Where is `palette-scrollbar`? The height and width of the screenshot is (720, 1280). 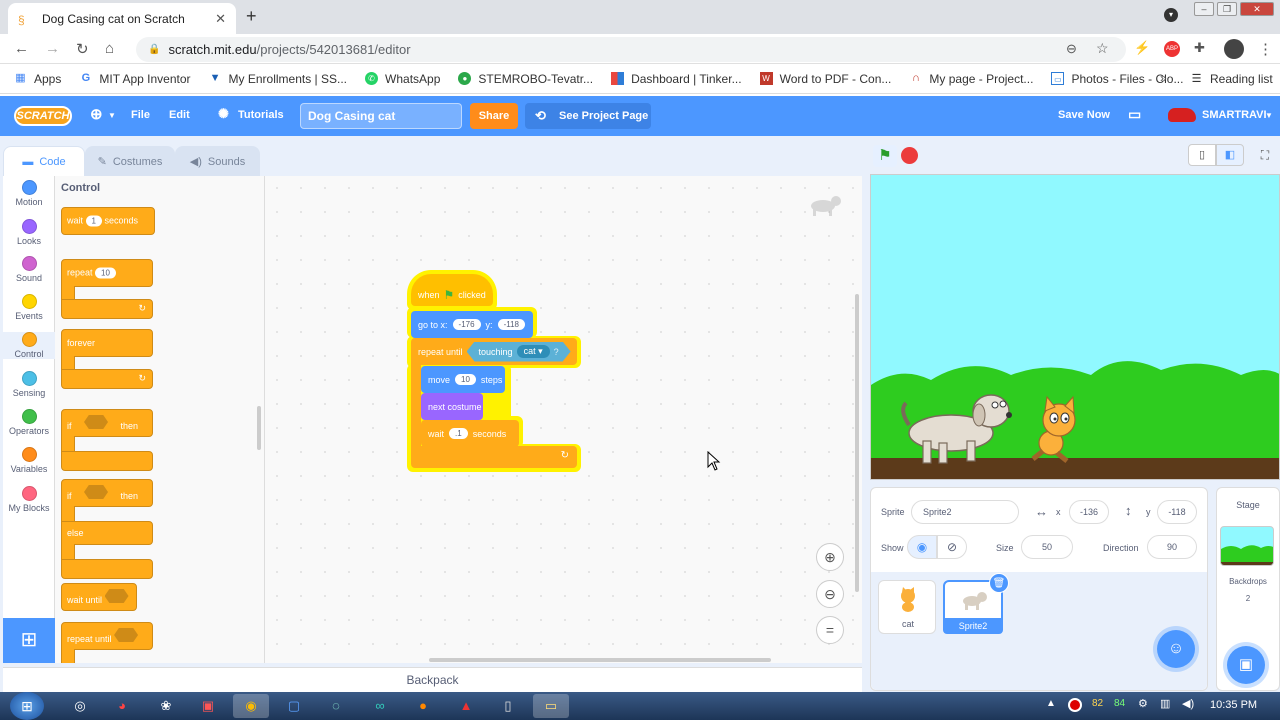 palette-scrollbar is located at coordinates (259, 428).